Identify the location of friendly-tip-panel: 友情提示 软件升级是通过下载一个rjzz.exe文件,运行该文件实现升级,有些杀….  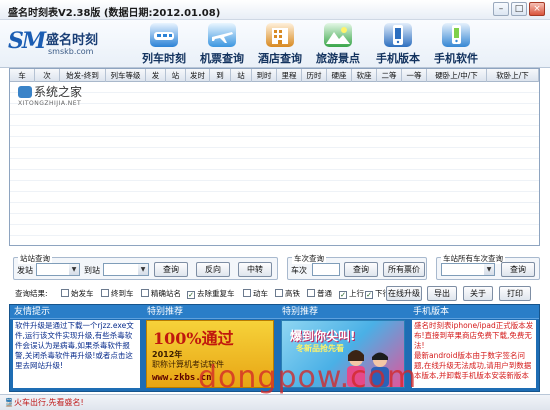
(76, 348).